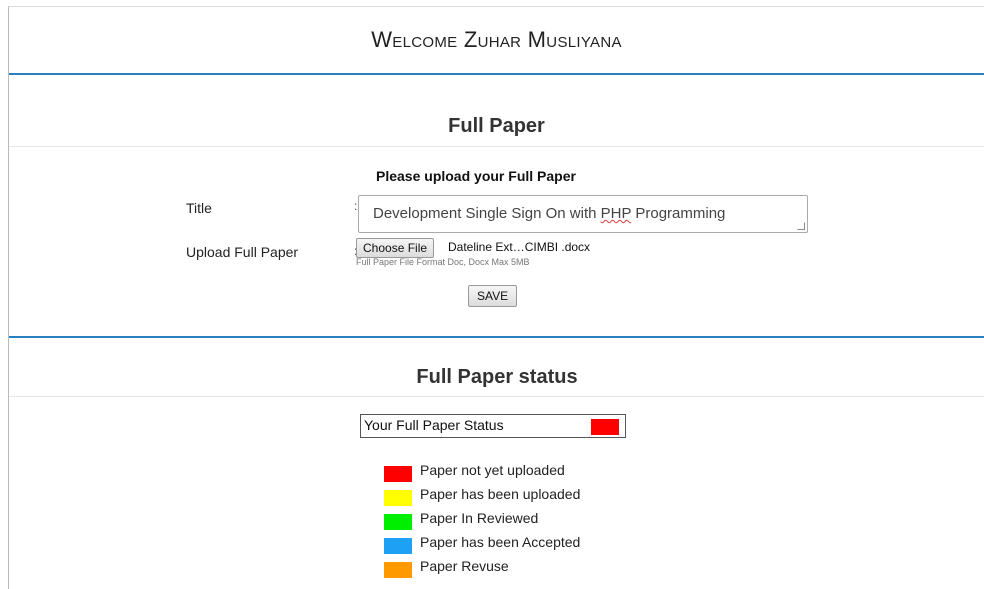 The width and height of the screenshot is (984, 589). Describe the element at coordinates (496, 396) in the screenshot. I see `status-title-divider` at that location.